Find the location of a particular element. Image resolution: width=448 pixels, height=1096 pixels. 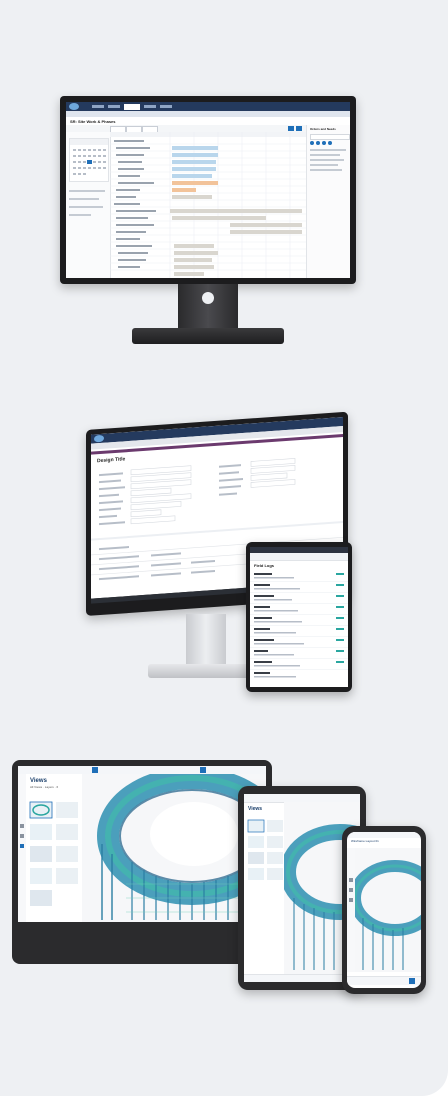

gantt-chart is located at coordinates (208, 205).